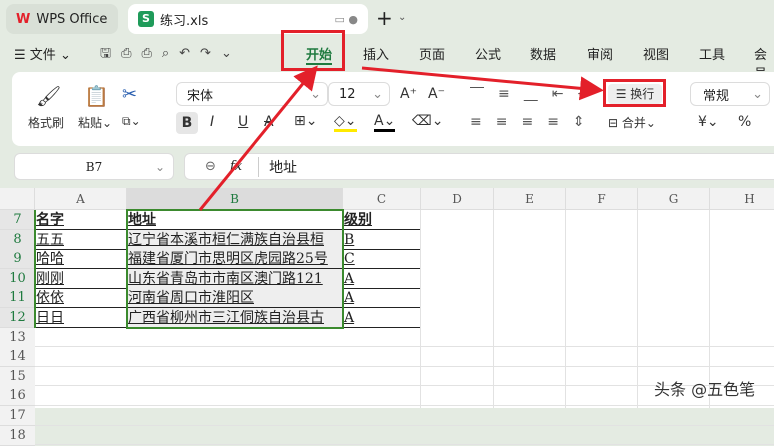  Describe the element at coordinates (313, 50) in the screenshot. I see `highlight-home-tab` at that location.